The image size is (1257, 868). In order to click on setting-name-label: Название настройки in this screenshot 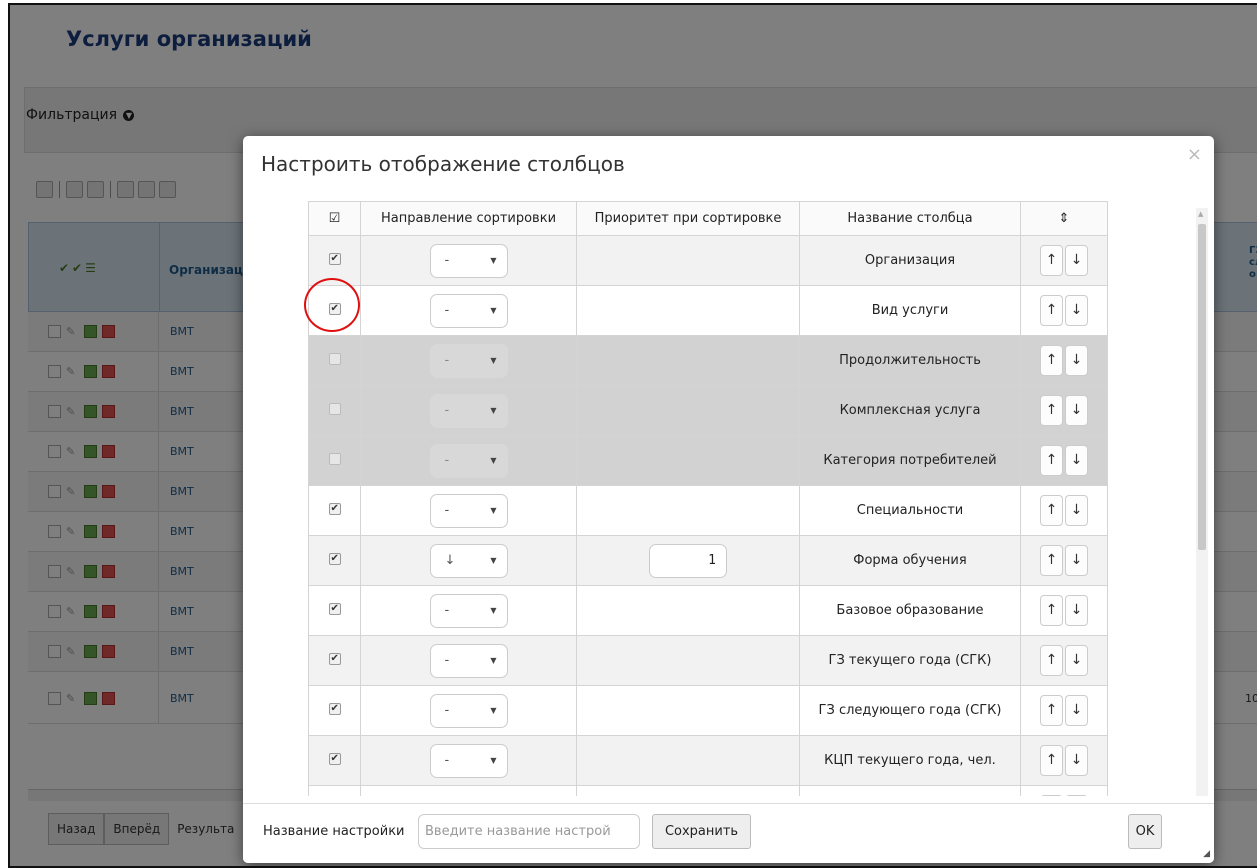, I will do `click(334, 831)`.